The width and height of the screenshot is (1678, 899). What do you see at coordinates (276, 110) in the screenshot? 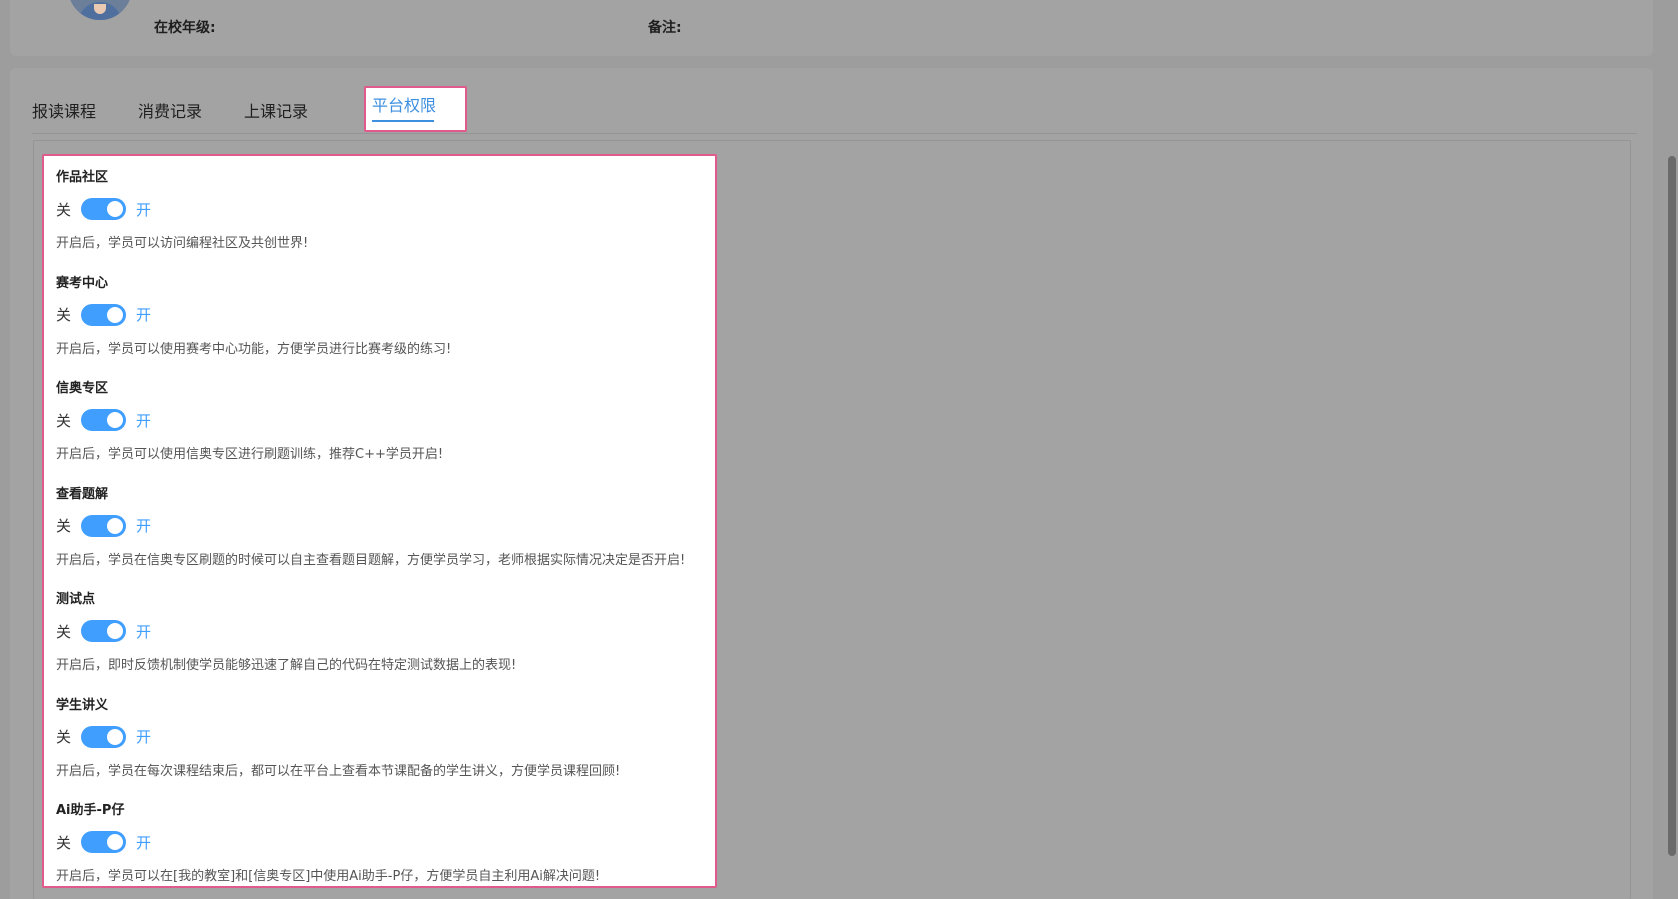
I see `tab-class-records: 上课记录` at bounding box center [276, 110].